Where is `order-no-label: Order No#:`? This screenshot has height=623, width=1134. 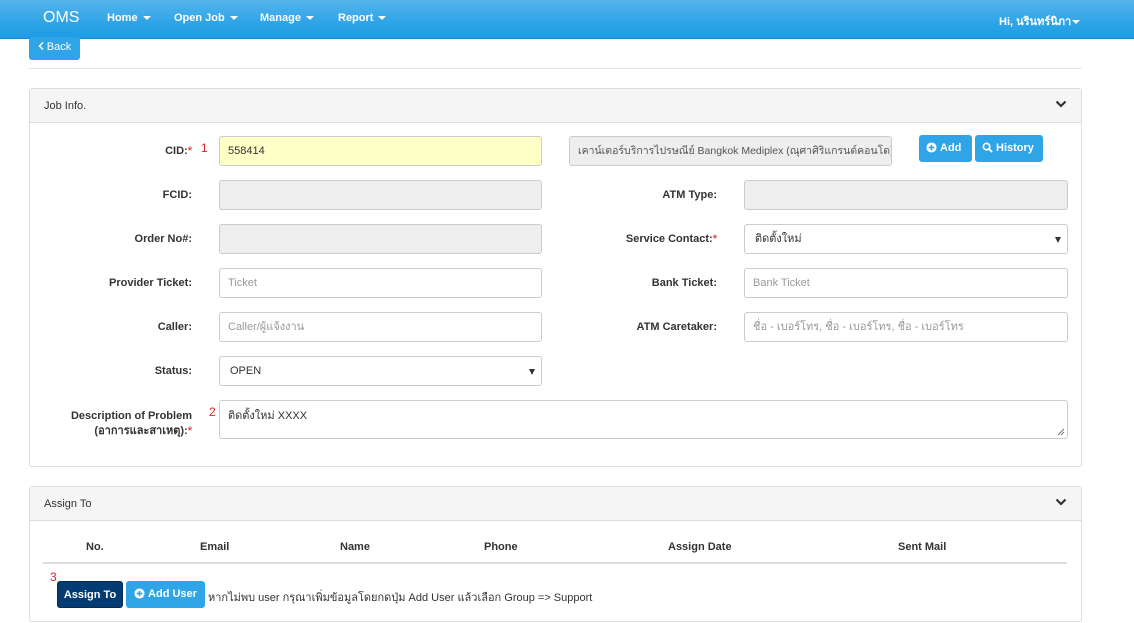
order-no-label: Order No#: is located at coordinates (163, 239).